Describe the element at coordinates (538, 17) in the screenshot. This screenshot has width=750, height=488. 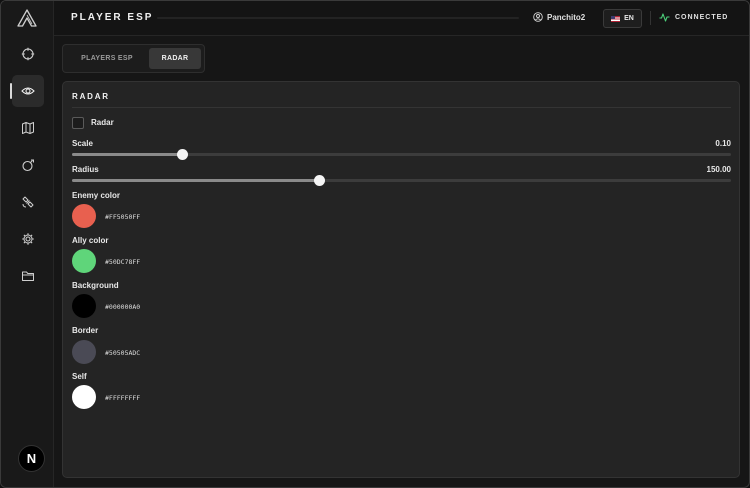
I see `user-icon` at that location.